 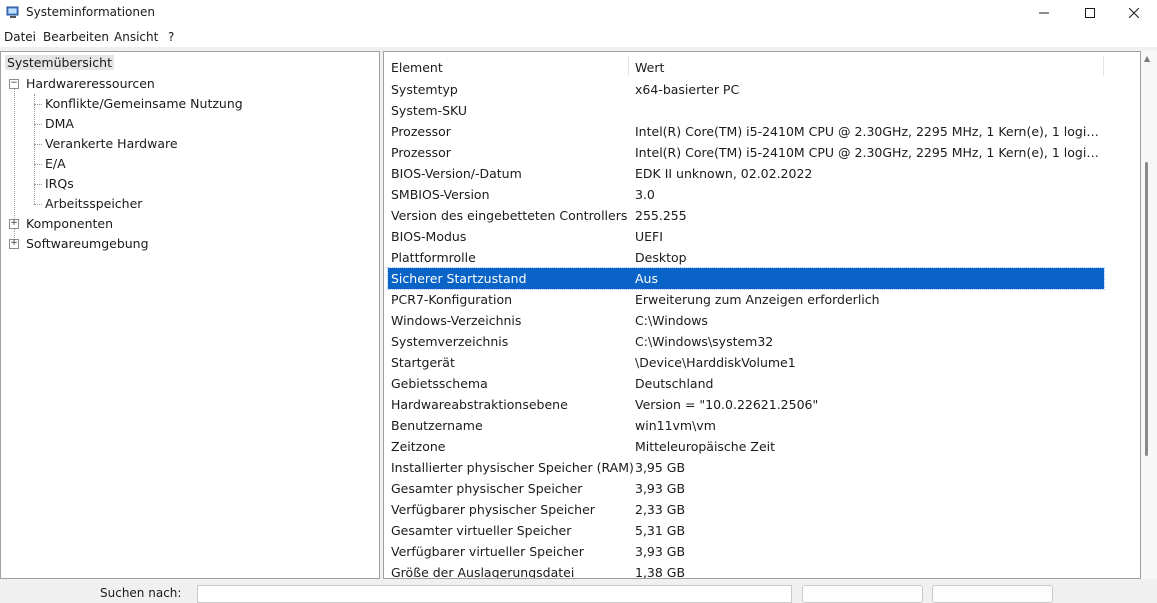 I want to click on table-row: Gesamter virtueller Speicher 5,31 GB, so click(x=746, y=530).